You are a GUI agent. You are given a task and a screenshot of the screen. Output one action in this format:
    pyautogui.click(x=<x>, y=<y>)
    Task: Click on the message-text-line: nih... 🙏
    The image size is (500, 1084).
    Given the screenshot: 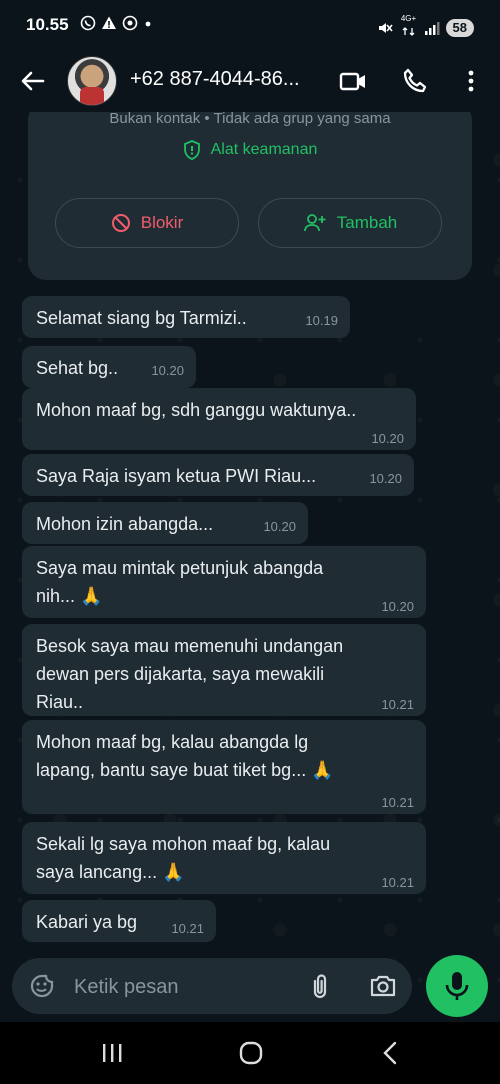 What is the action you would take?
    pyautogui.click(x=69, y=596)
    